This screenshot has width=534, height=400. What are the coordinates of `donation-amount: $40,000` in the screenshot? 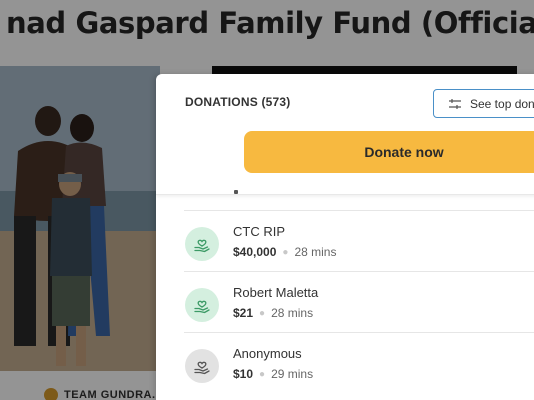 It's located at (255, 252).